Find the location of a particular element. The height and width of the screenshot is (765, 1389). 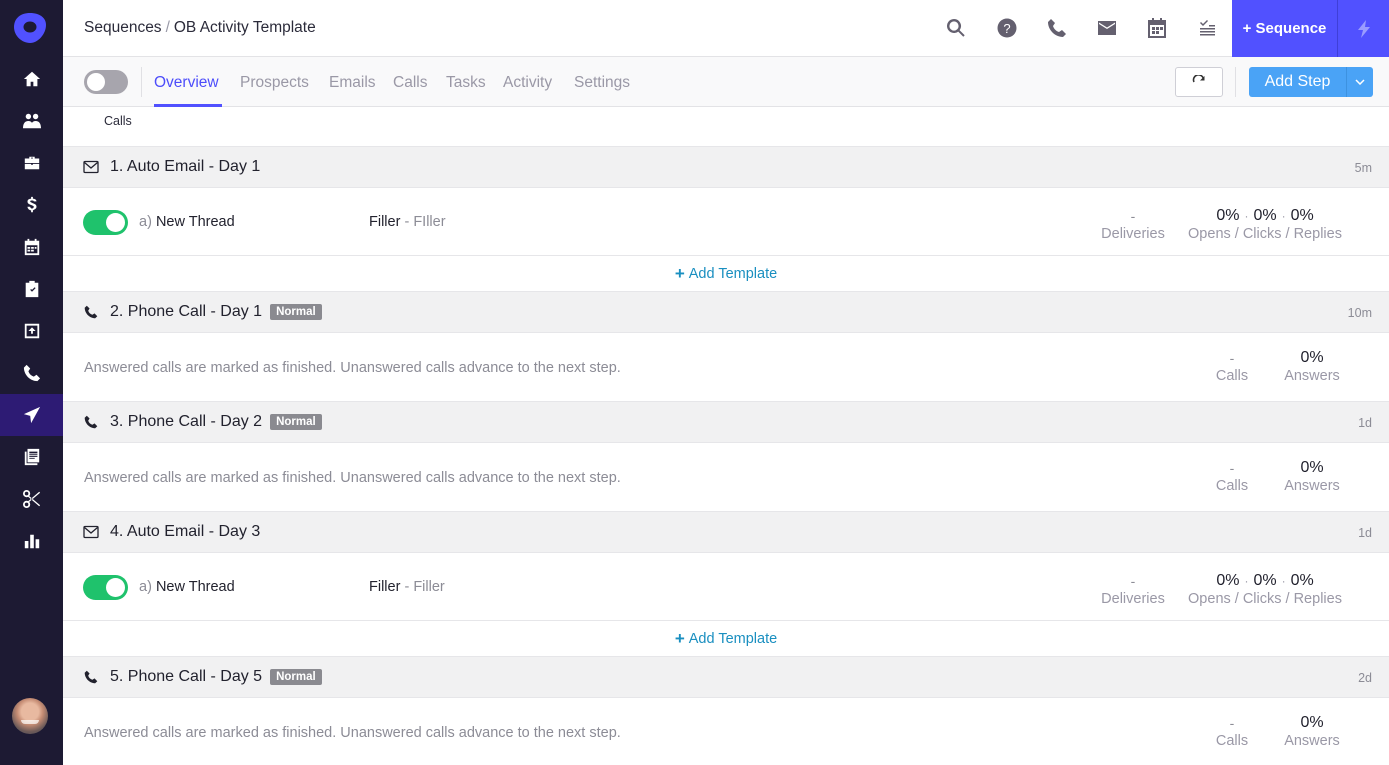

add-template-label: Add Template is located at coordinates (733, 273).